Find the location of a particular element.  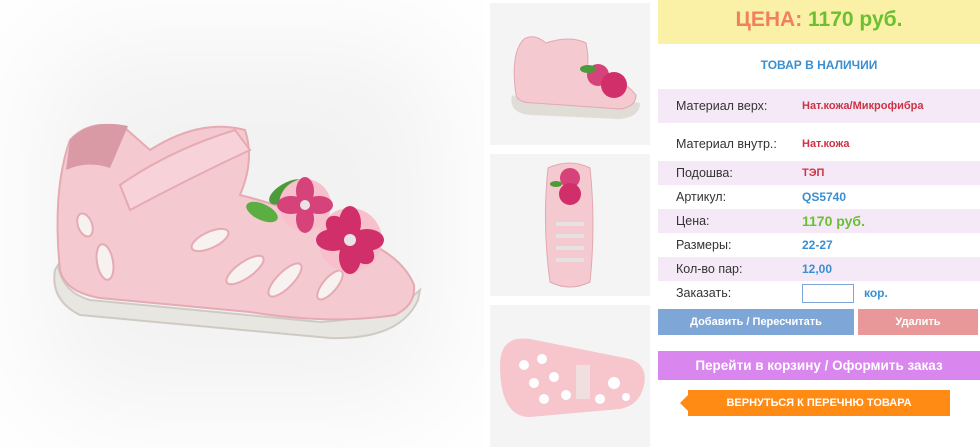

order-quantity-input is located at coordinates (828, 293).